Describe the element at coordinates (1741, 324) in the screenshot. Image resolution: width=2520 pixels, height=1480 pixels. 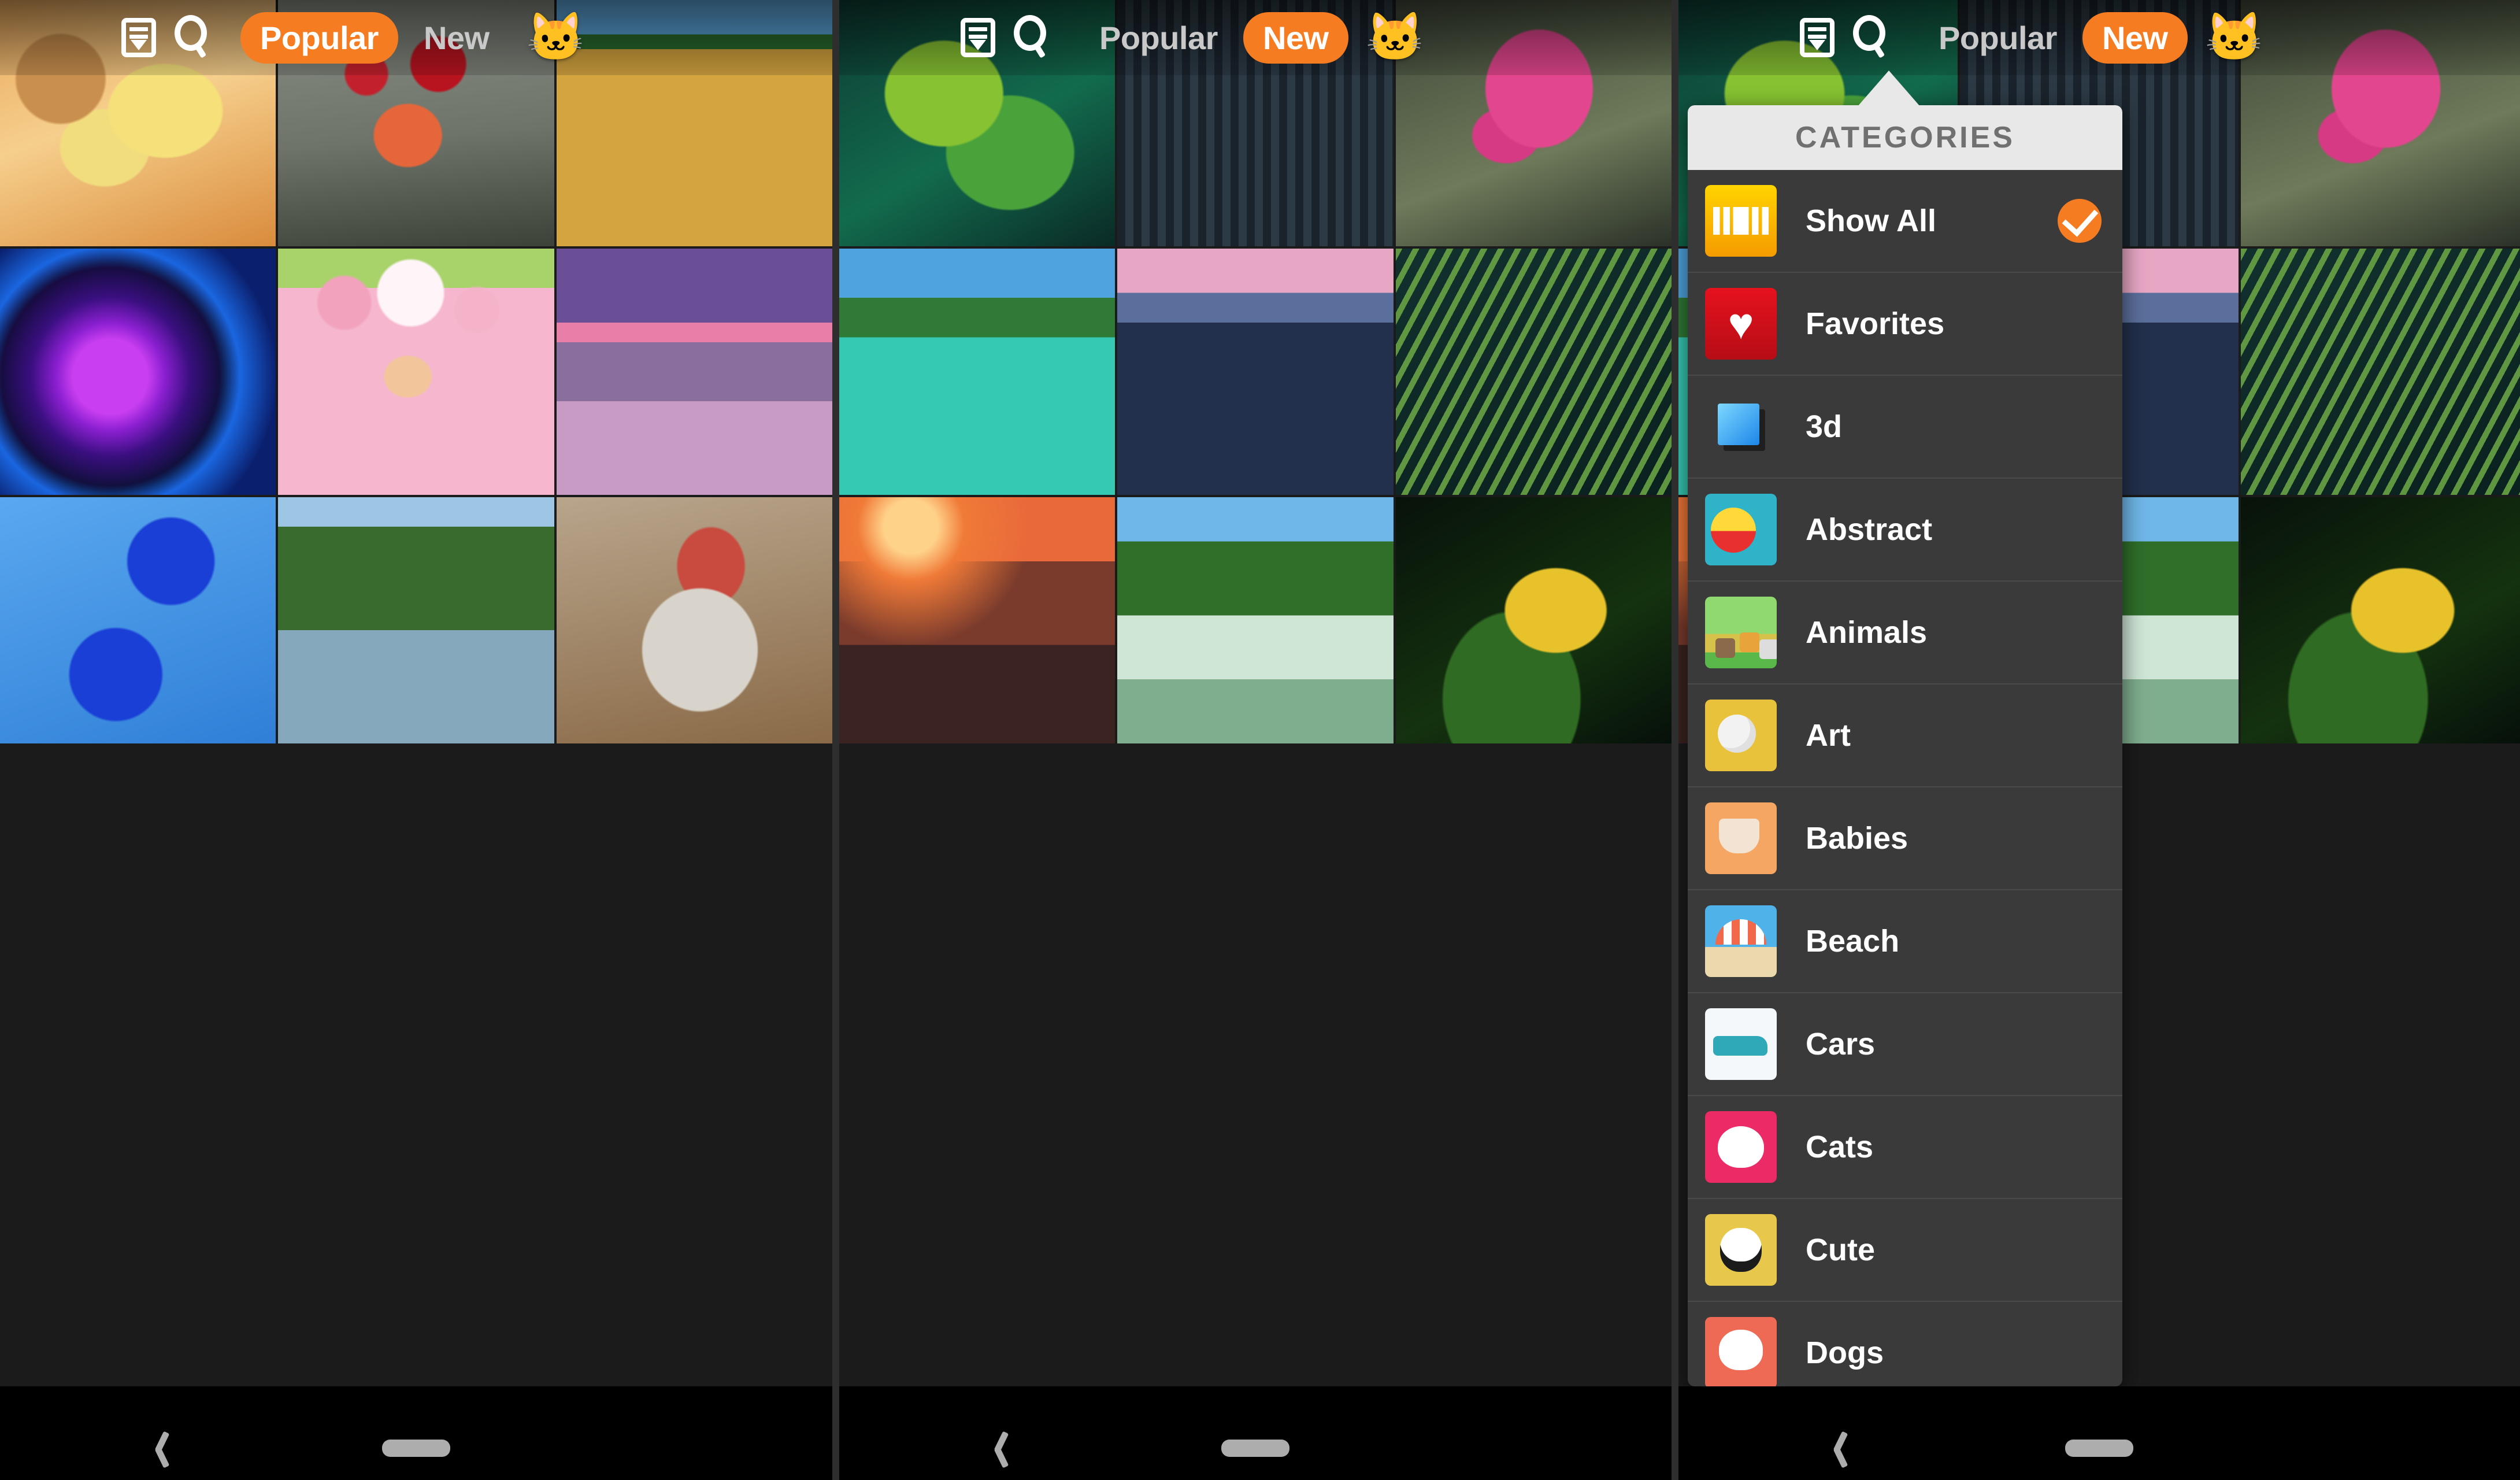
I see `hearts-icon` at that location.